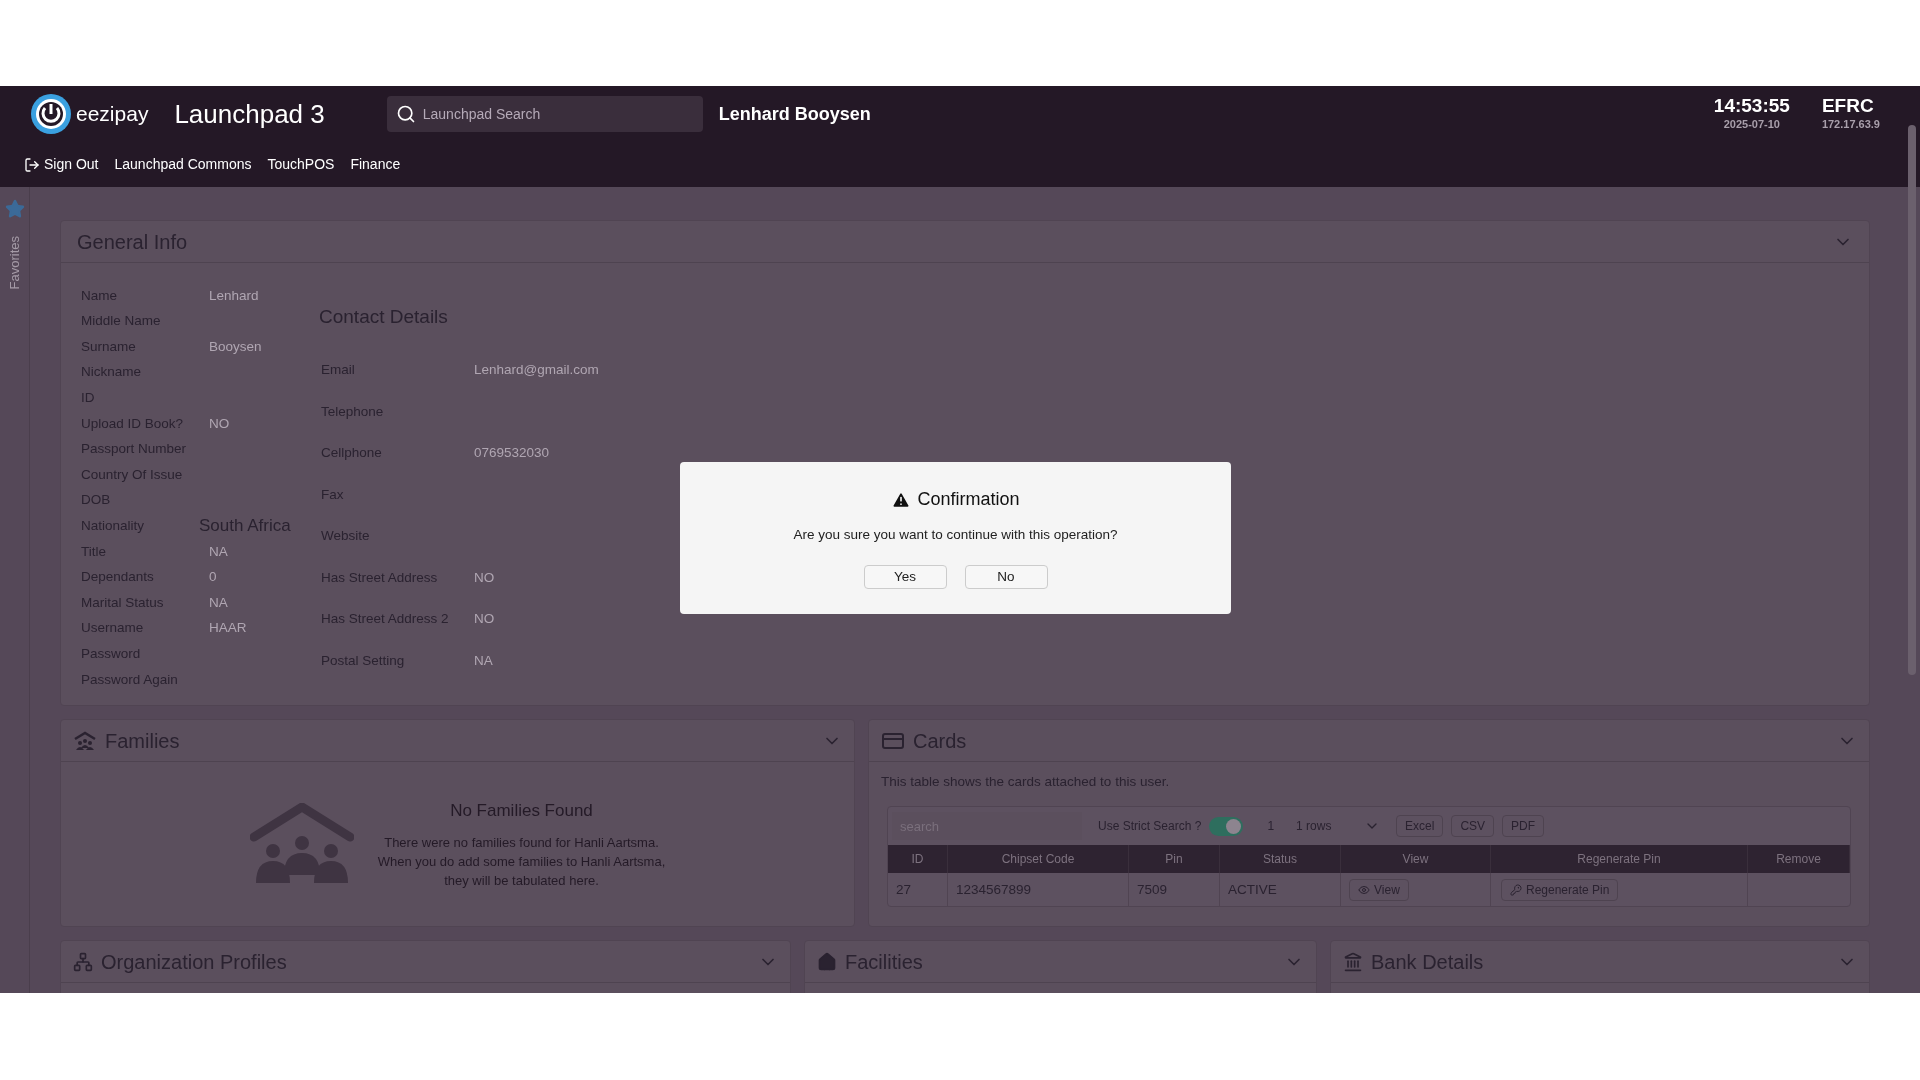 The image size is (1920, 1080). I want to click on search-field: Launchpad Search, so click(544, 114).